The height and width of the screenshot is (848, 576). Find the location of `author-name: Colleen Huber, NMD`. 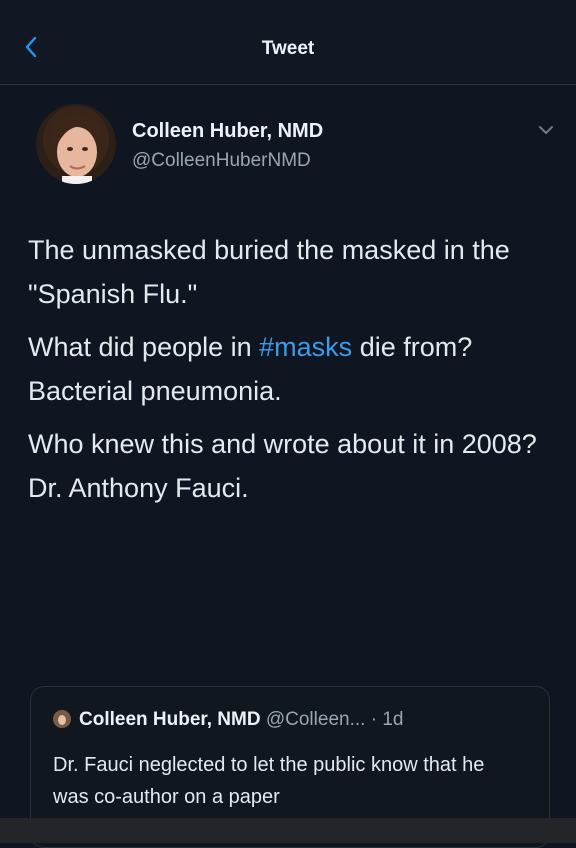

author-name: Colleen Huber, NMD is located at coordinates (227, 131).